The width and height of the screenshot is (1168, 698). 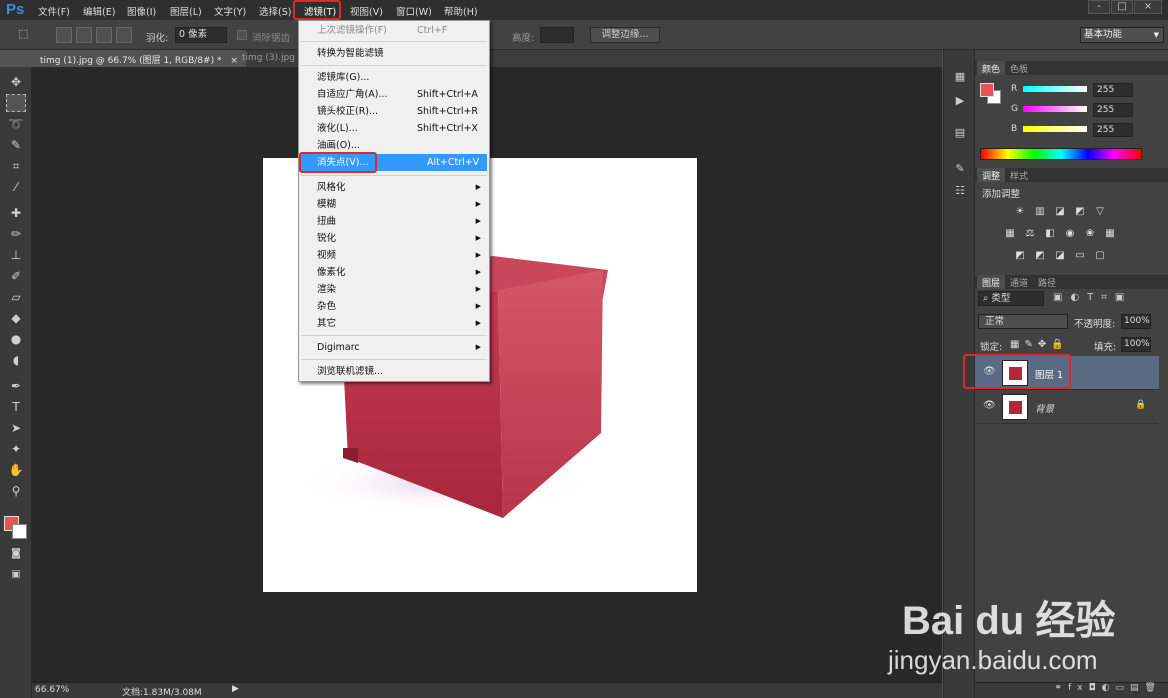 I want to click on workspace-select: 基本功能 ▼, so click(x=1122, y=35).